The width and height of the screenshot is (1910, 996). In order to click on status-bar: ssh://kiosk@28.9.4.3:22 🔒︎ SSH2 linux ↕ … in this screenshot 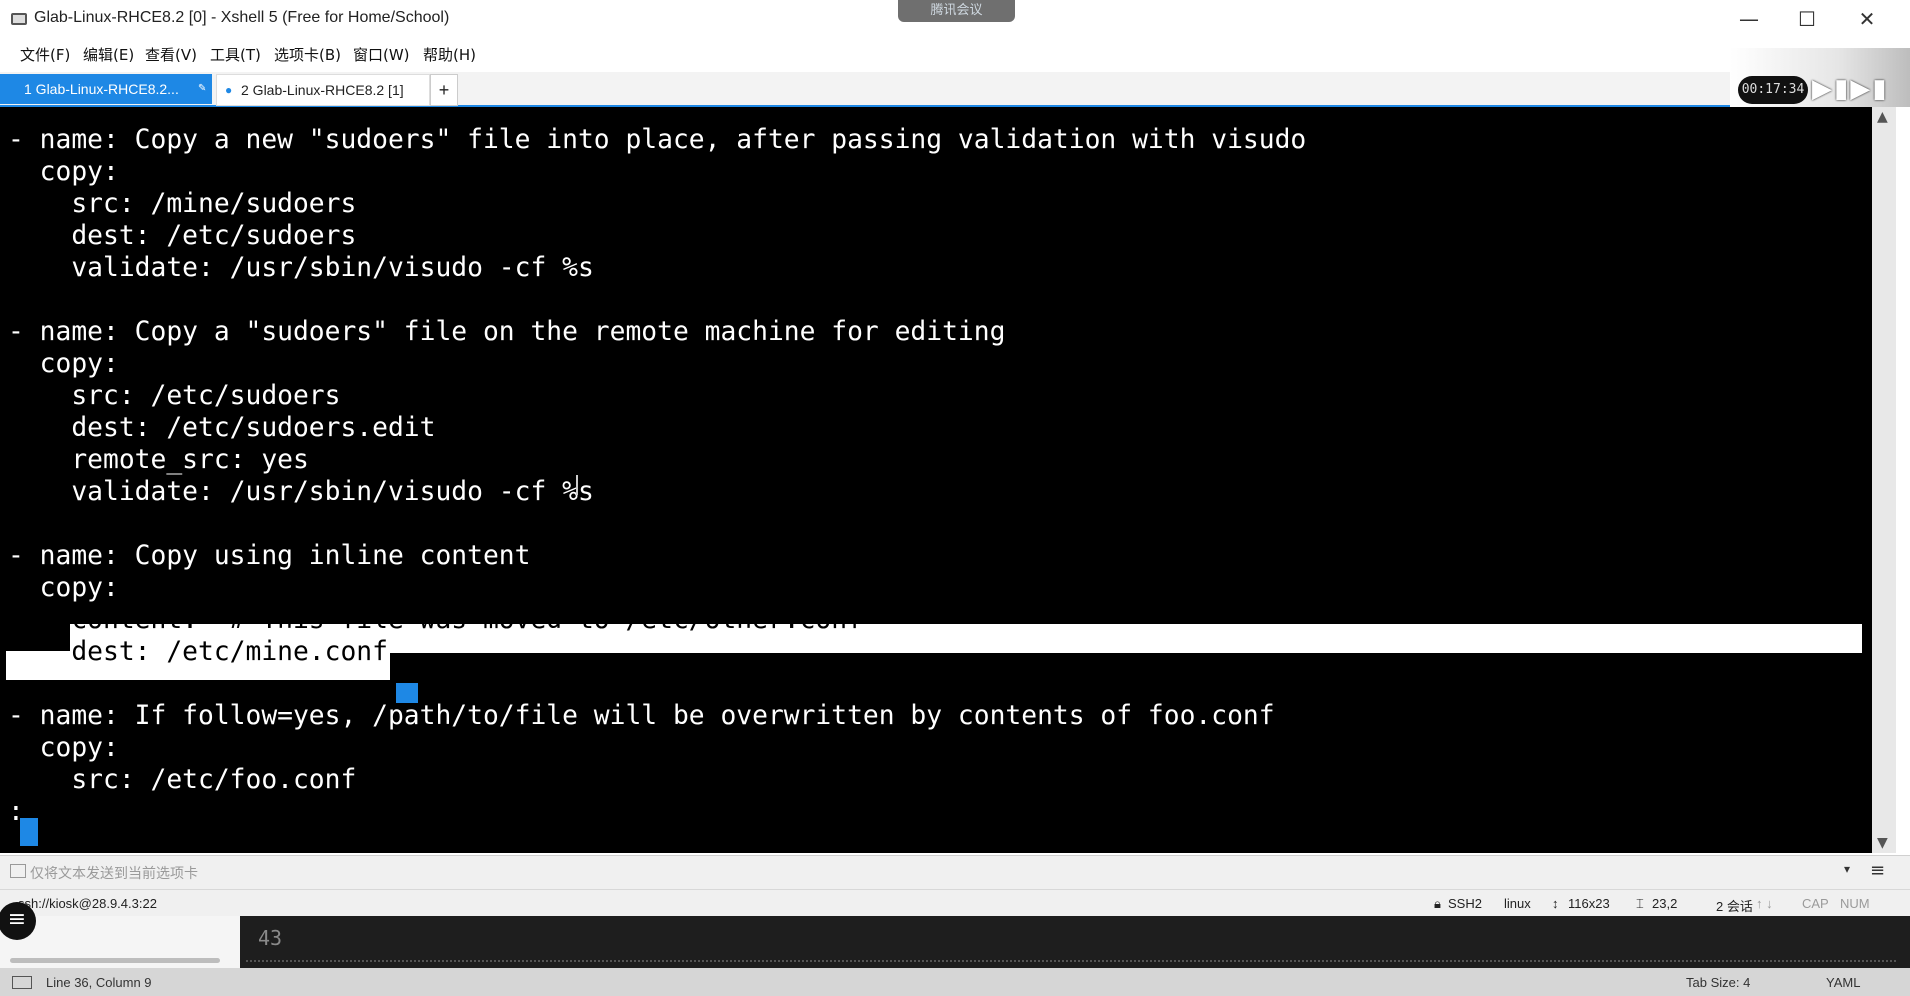, I will do `click(955, 902)`.